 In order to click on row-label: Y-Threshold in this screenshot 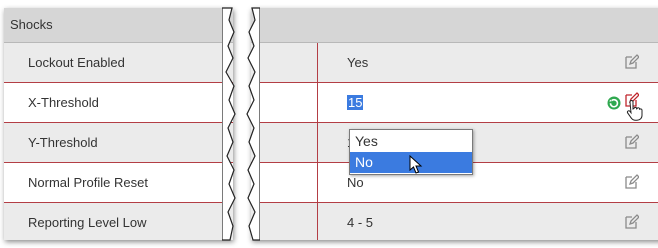, I will do `click(63, 142)`.